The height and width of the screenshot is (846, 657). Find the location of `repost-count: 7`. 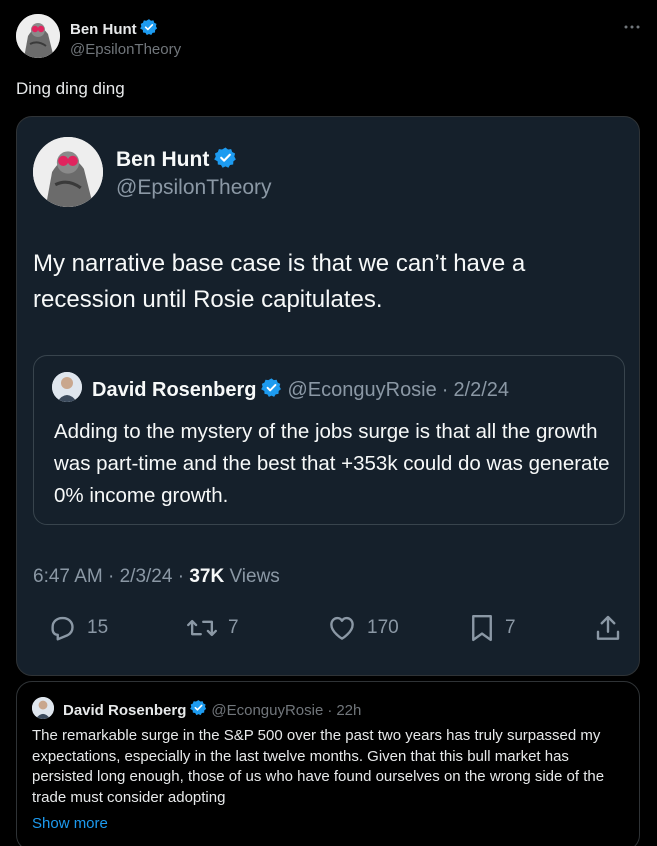

repost-count: 7 is located at coordinates (233, 627).